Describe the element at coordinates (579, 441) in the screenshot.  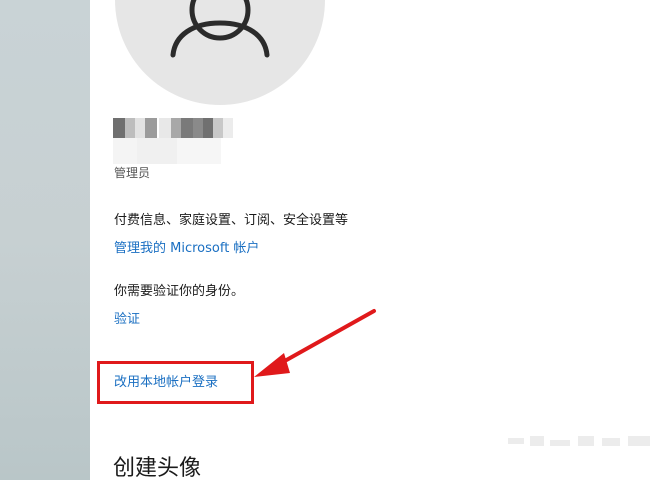
I see `watermark` at that location.